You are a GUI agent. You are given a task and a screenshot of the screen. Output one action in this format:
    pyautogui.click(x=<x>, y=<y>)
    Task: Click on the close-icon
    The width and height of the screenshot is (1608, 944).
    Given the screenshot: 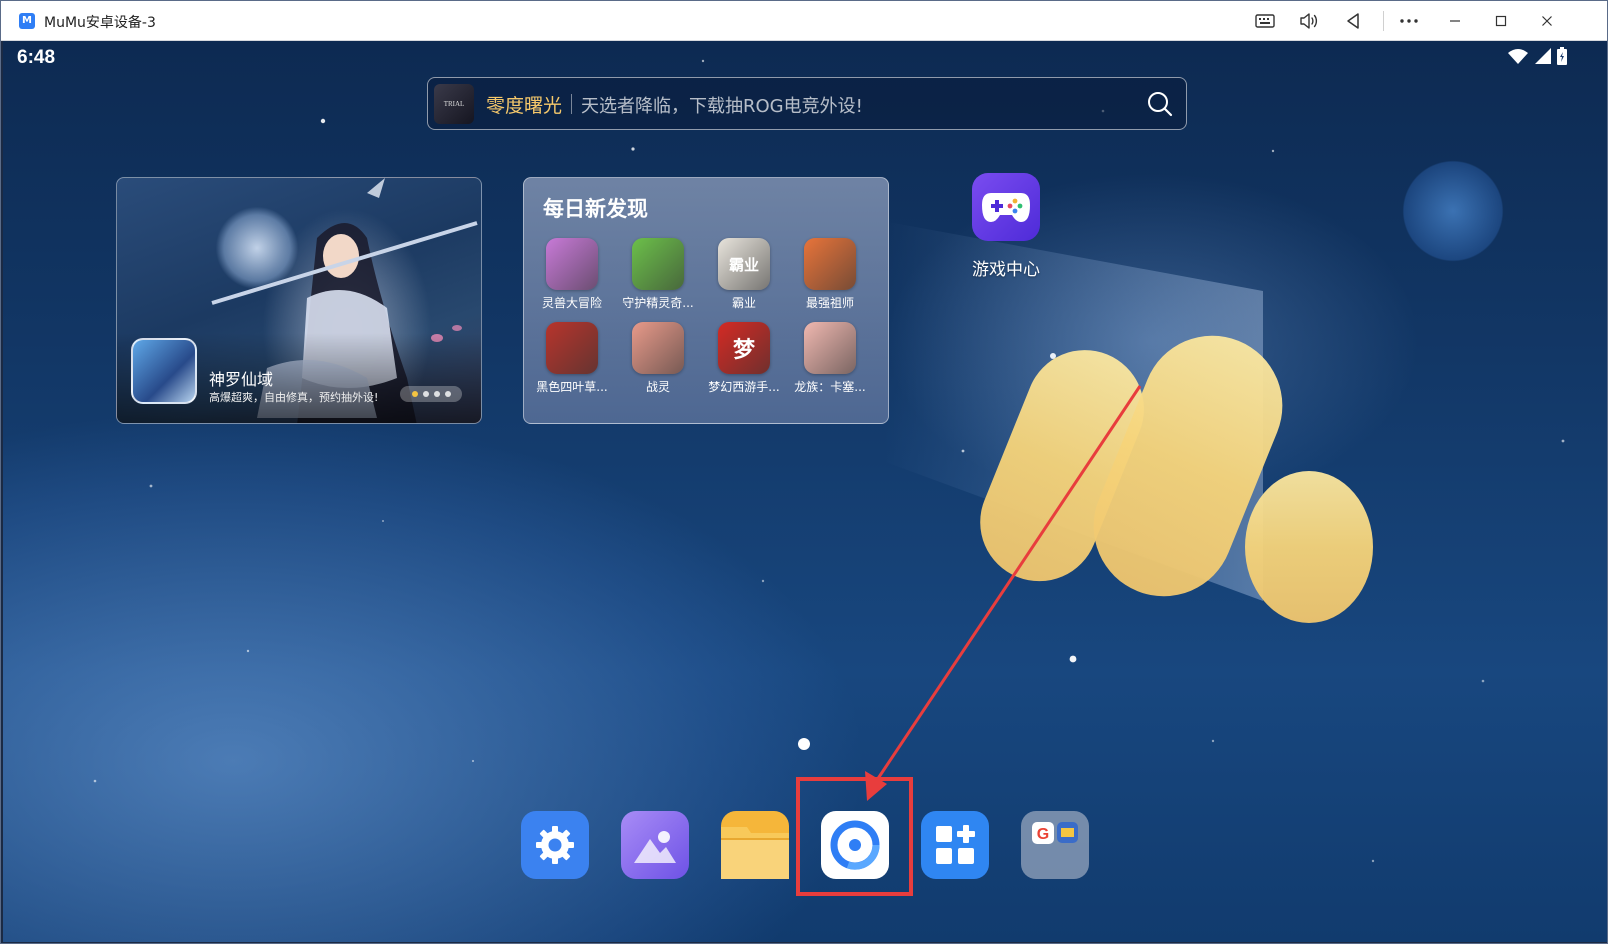 What is the action you would take?
    pyautogui.click(x=1547, y=21)
    